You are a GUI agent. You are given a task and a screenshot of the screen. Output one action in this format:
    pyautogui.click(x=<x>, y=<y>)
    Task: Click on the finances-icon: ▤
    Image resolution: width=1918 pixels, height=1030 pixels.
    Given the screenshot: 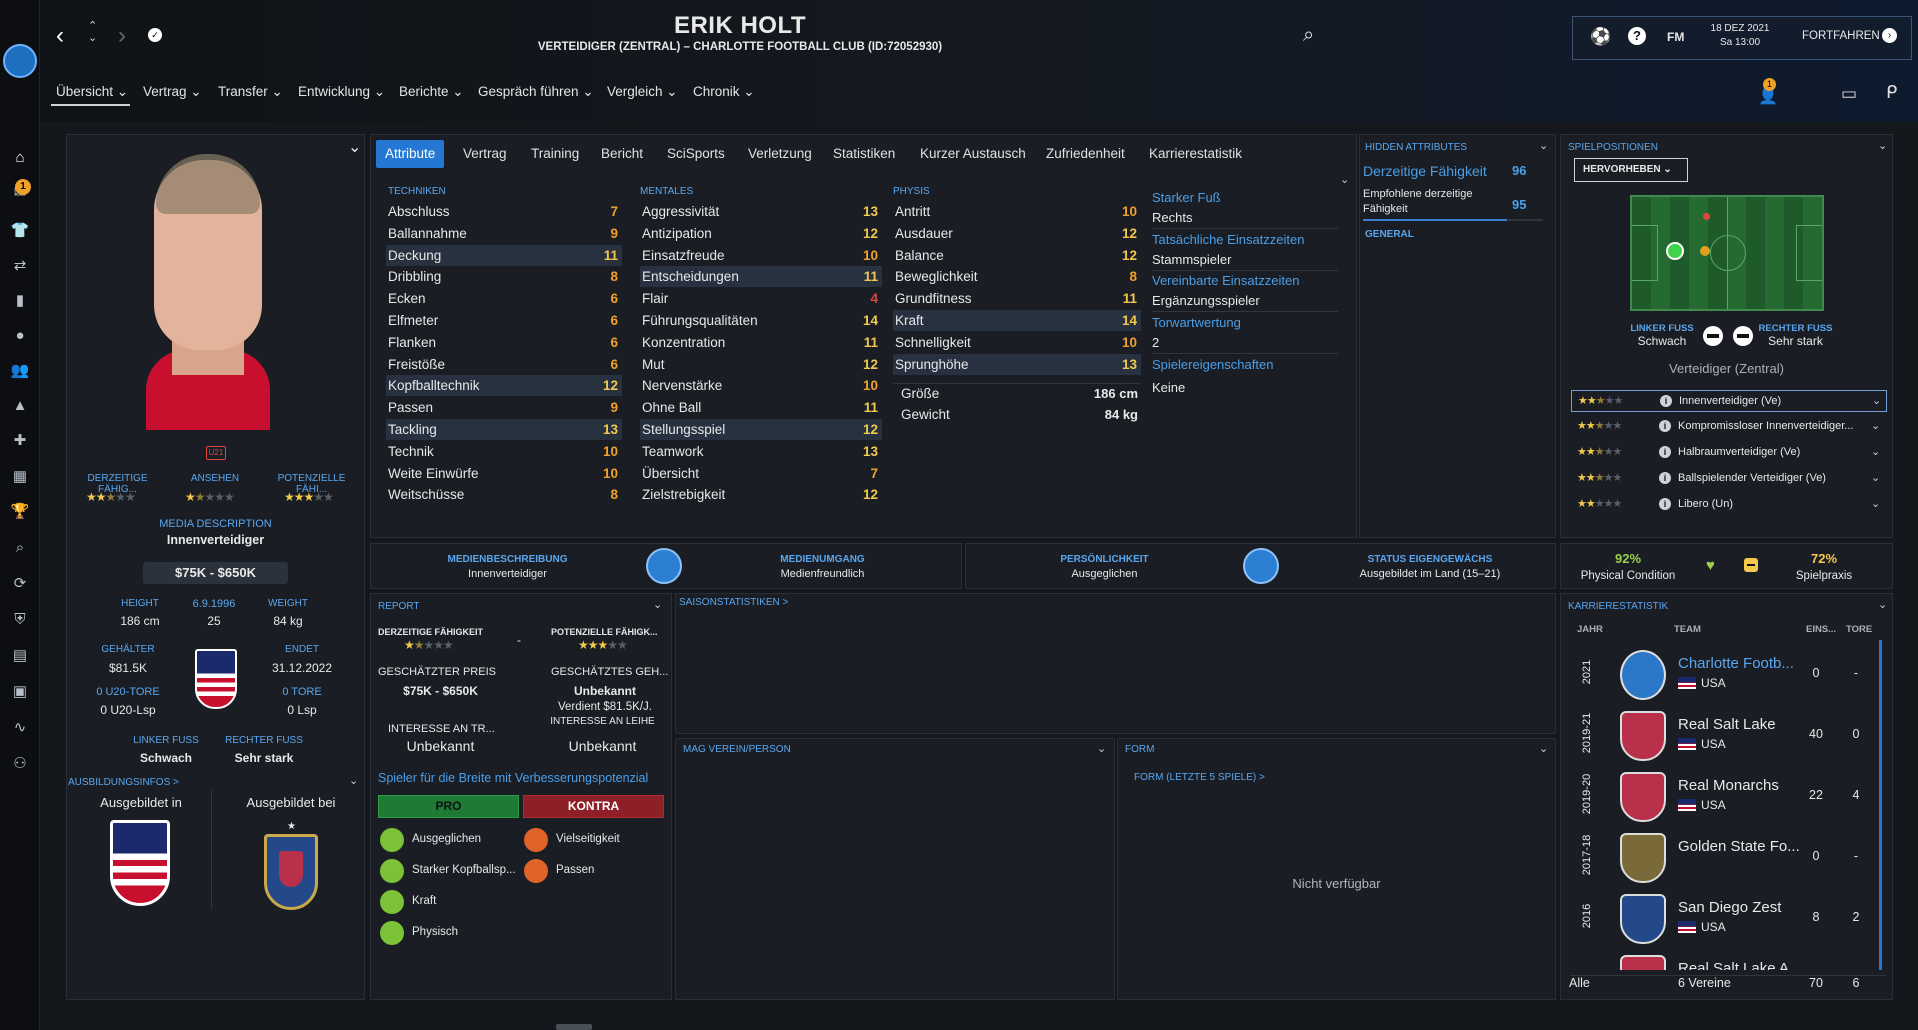 What is the action you would take?
    pyautogui.click(x=20, y=656)
    